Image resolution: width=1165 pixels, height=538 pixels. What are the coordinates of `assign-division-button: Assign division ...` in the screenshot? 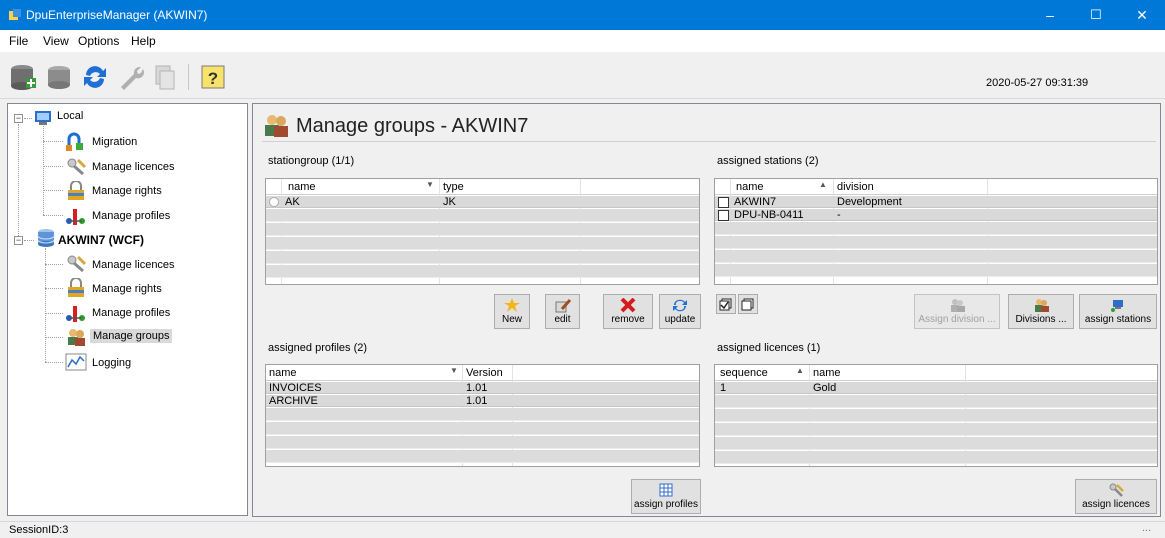 It's located at (957, 311).